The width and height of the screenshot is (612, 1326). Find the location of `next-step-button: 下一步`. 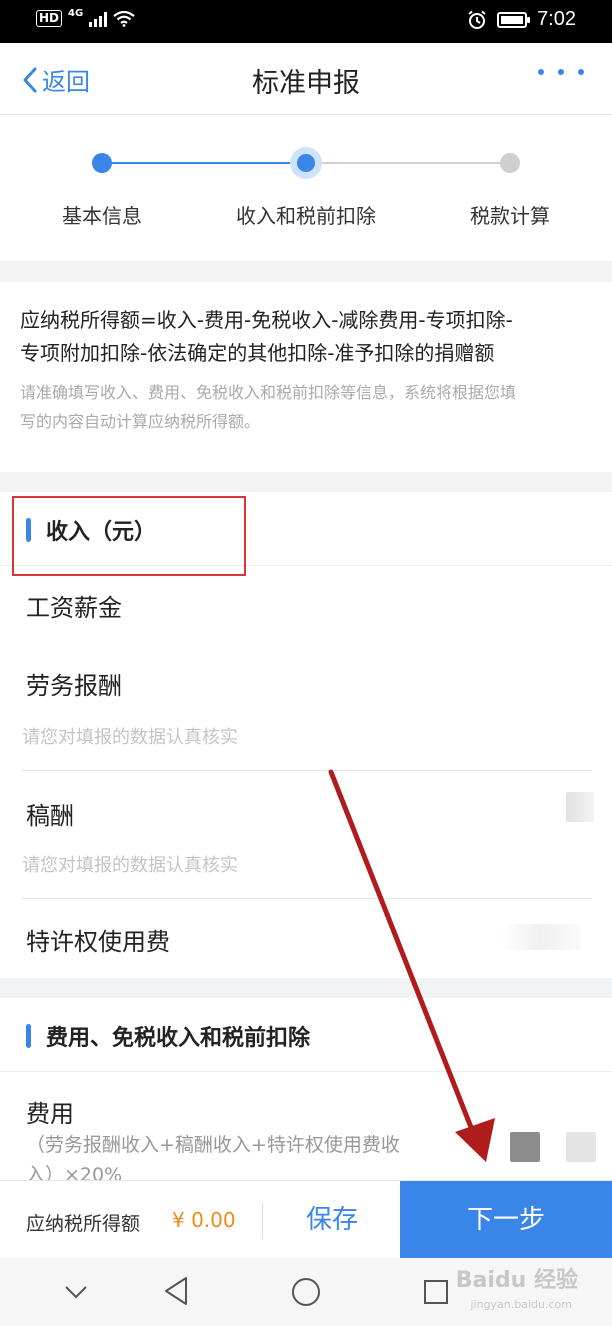

next-step-button: 下一步 is located at coordinates (506, 1220).